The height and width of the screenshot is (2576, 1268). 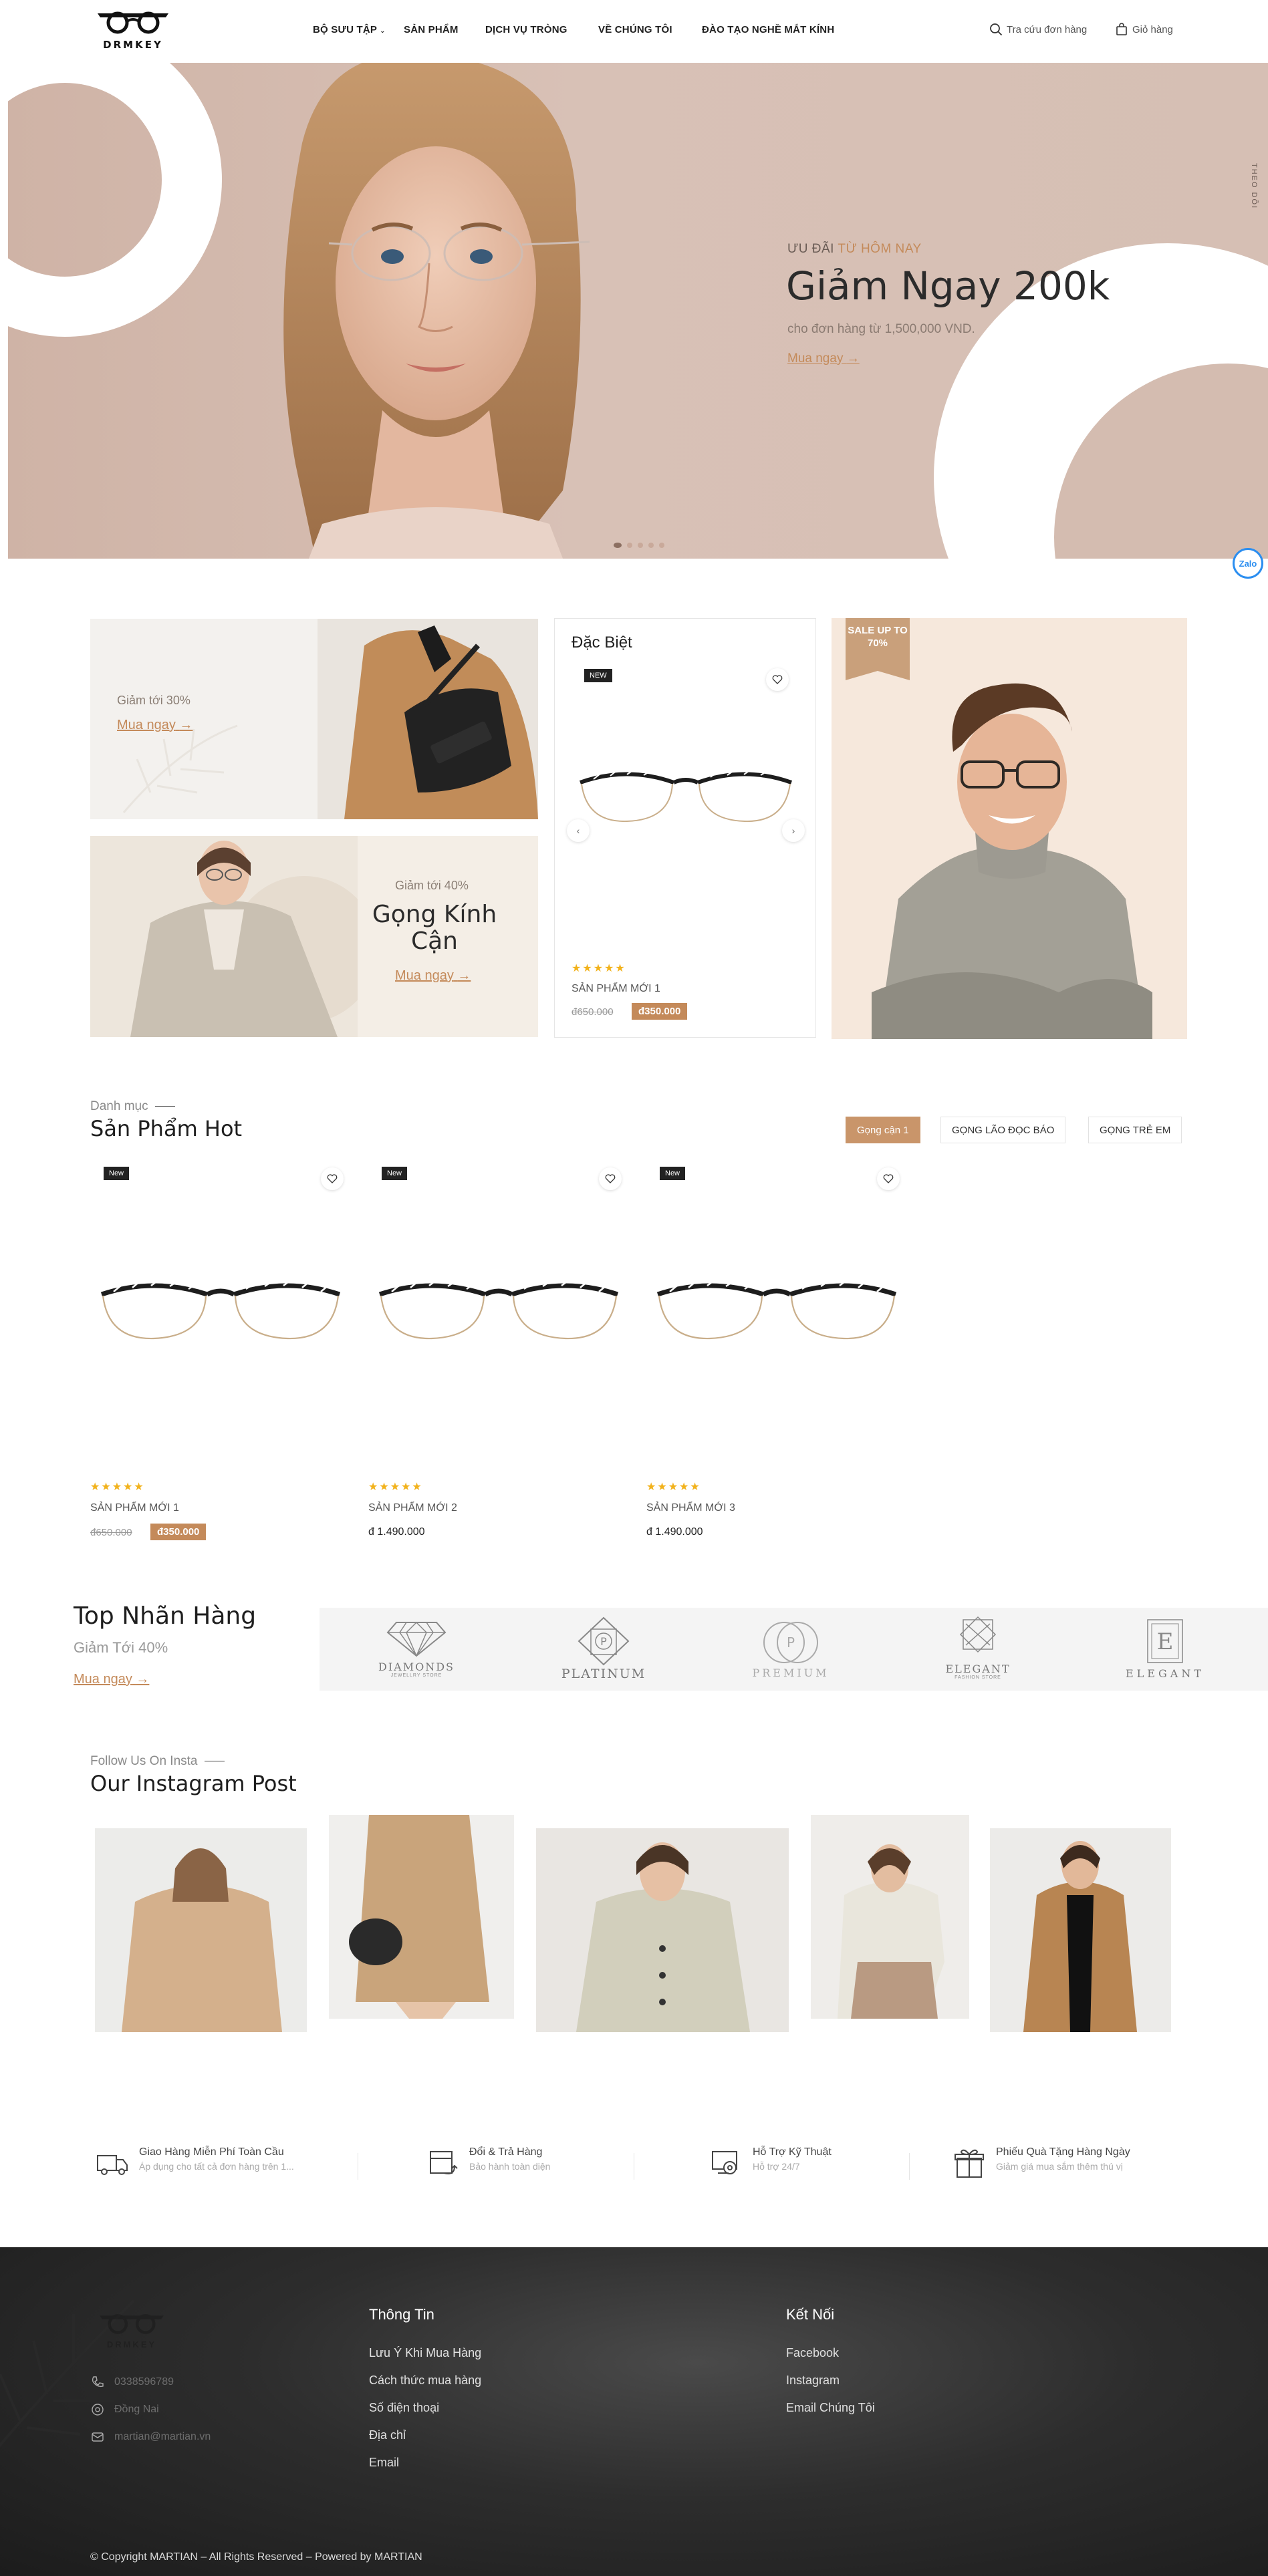 I want to click on glasses-logo-icon, so click(x=133, y=22).